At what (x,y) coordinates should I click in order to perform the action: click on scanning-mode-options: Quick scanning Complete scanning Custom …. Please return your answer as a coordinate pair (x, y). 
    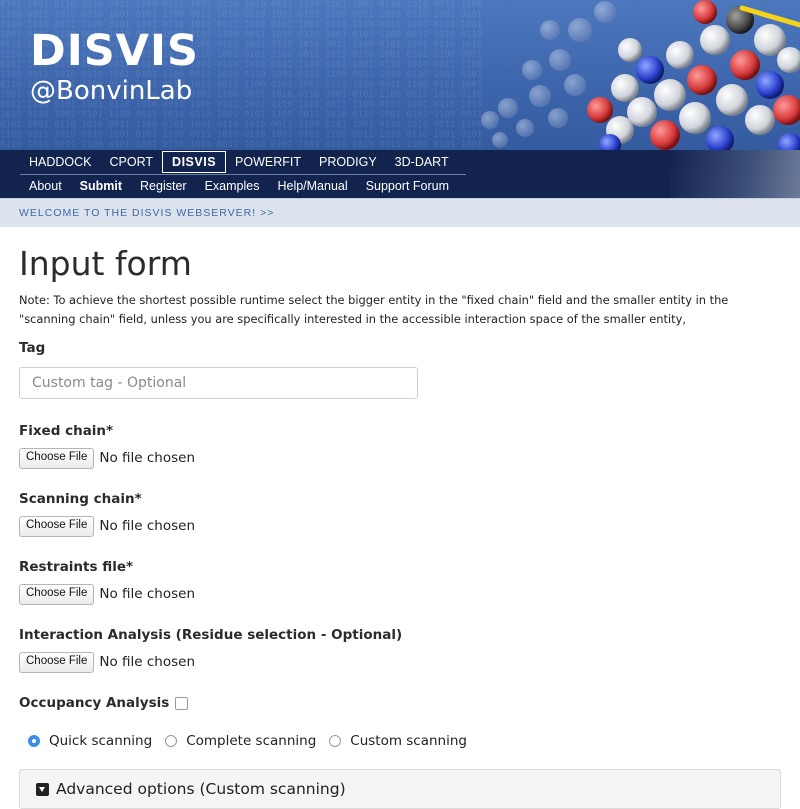
    Looking at the image, I should click on (404, 741).